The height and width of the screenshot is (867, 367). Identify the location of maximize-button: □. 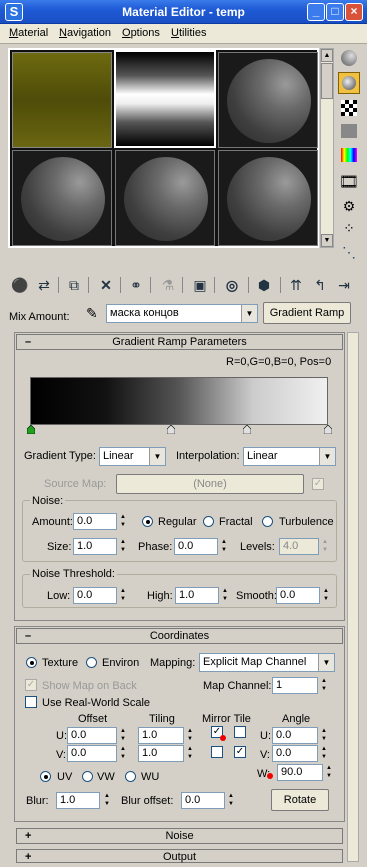
(335, 12).